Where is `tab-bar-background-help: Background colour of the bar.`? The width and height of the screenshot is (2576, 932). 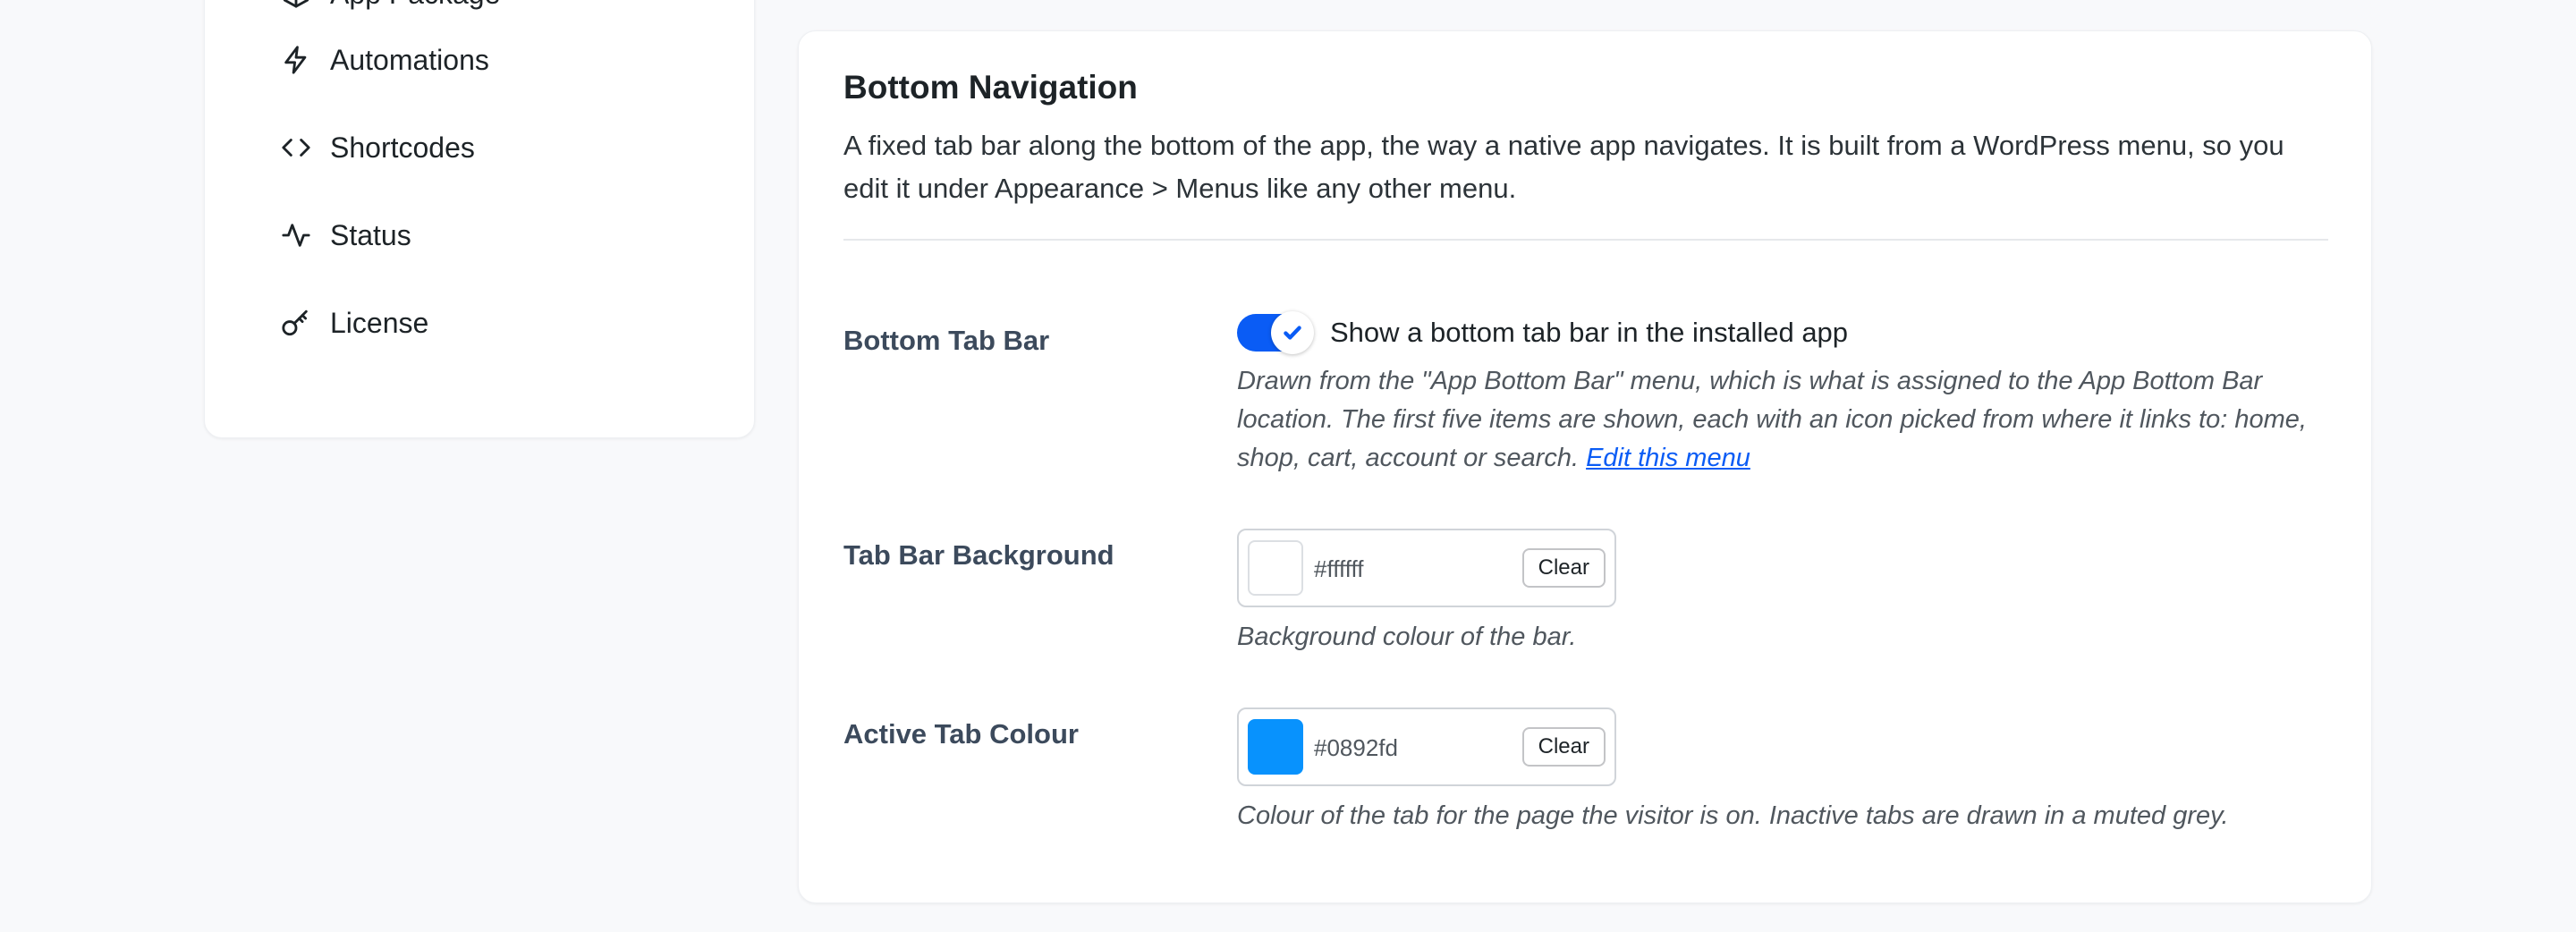 tab-bar-background-help: Background colour of the bar. is located at coordinates (1407, 637).